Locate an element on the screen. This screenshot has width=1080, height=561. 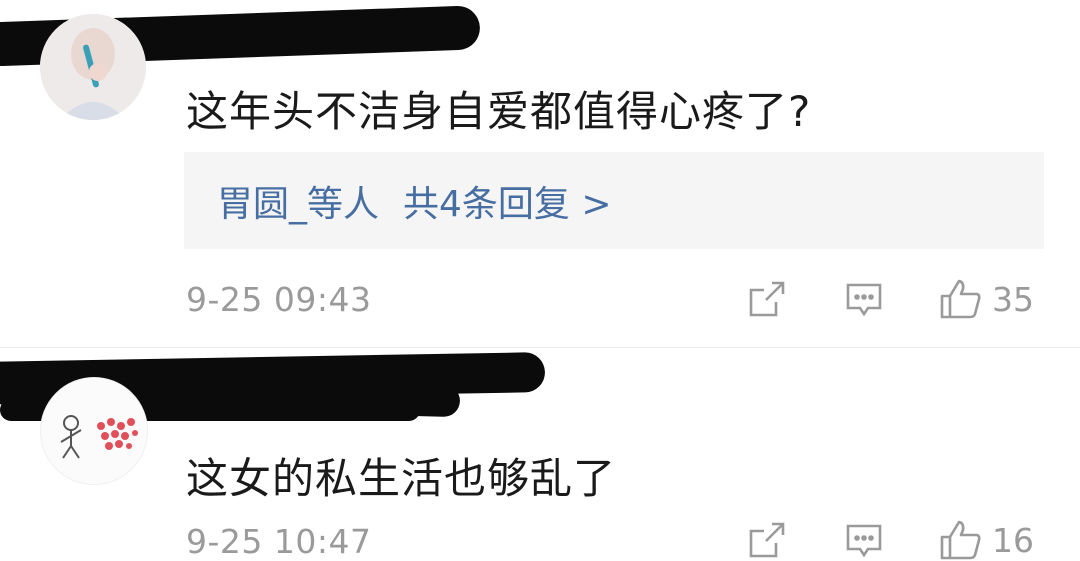
comment-text: 这女的私生活也够乱了 is located at coordinates (401, 478).